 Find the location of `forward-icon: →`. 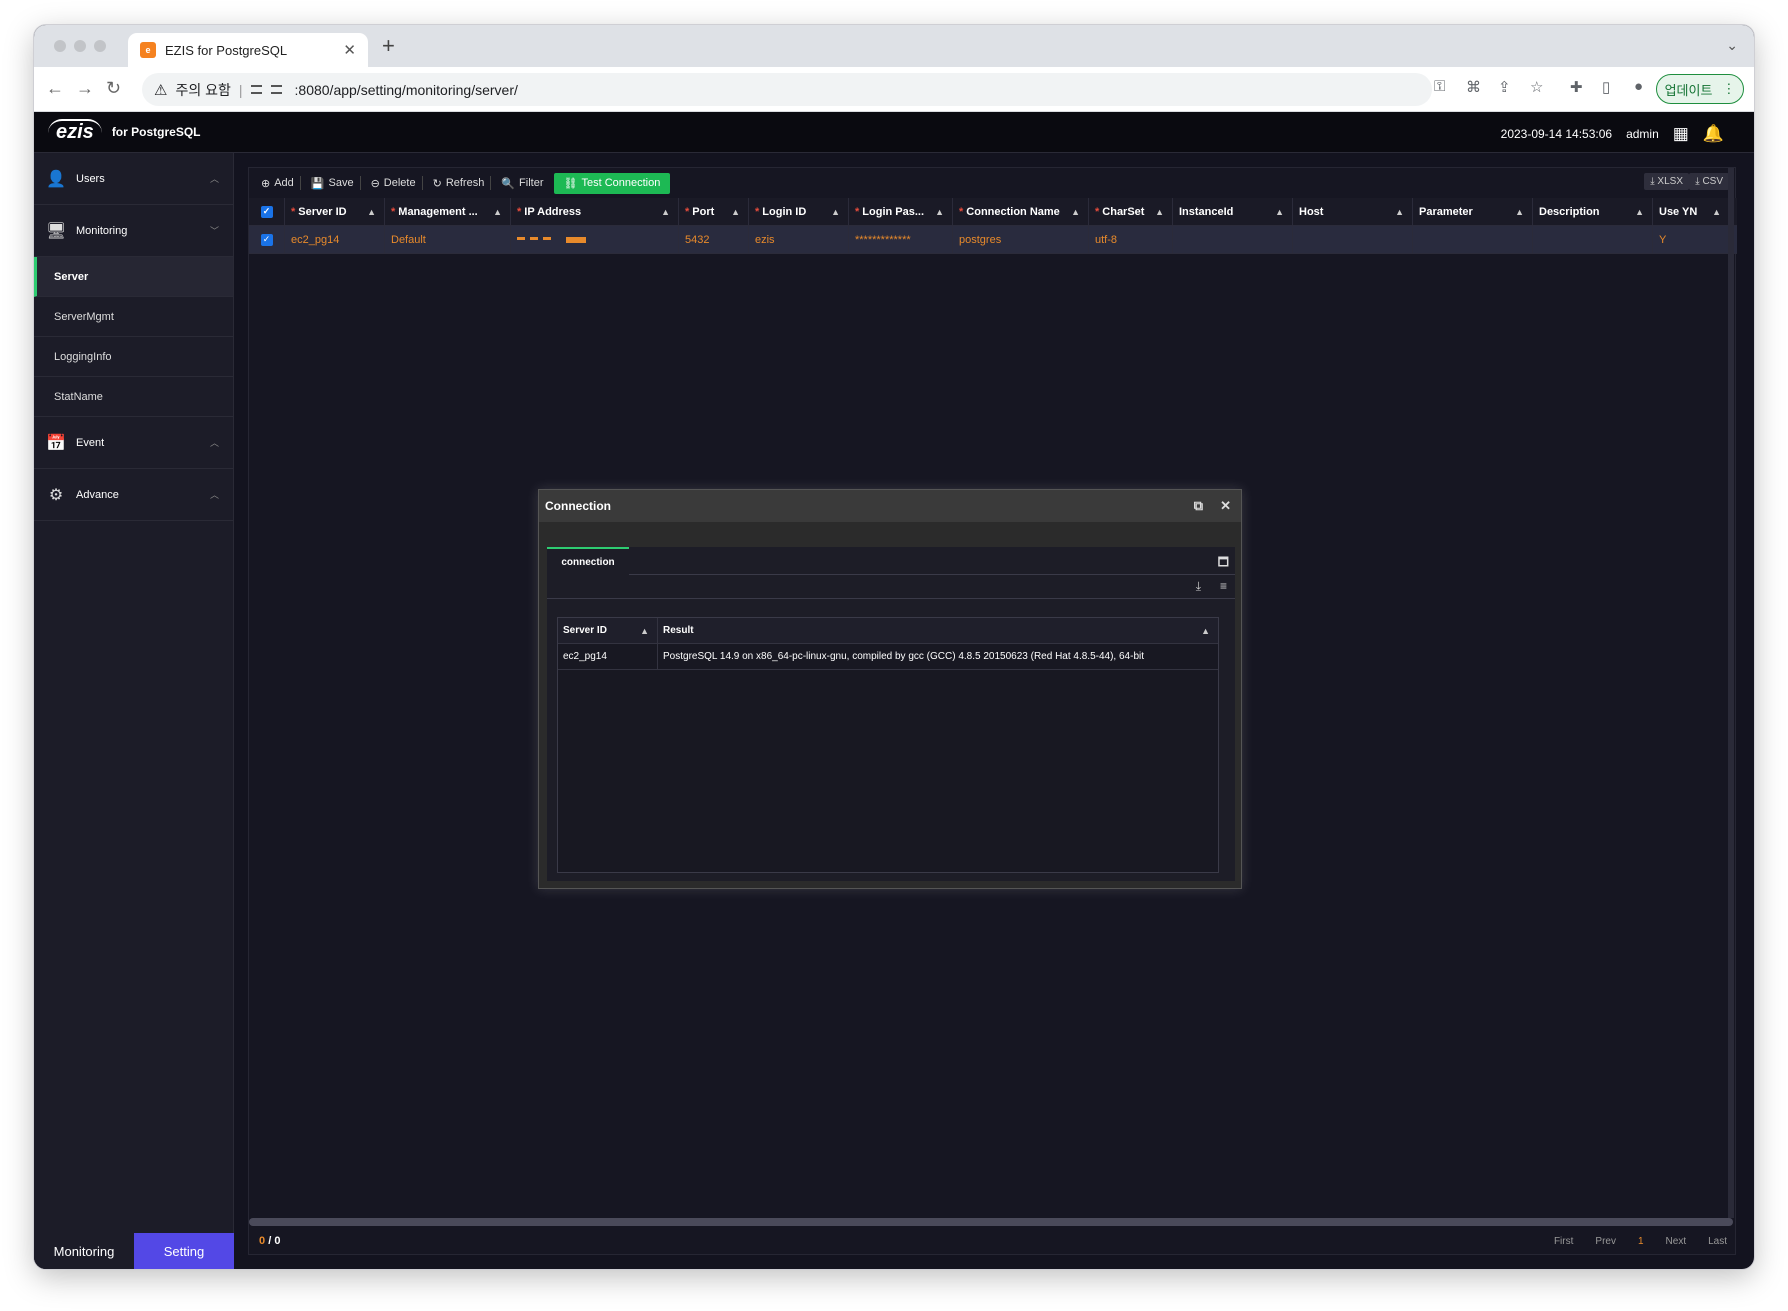

forward-icon: → is located at coordinates (85, 88).